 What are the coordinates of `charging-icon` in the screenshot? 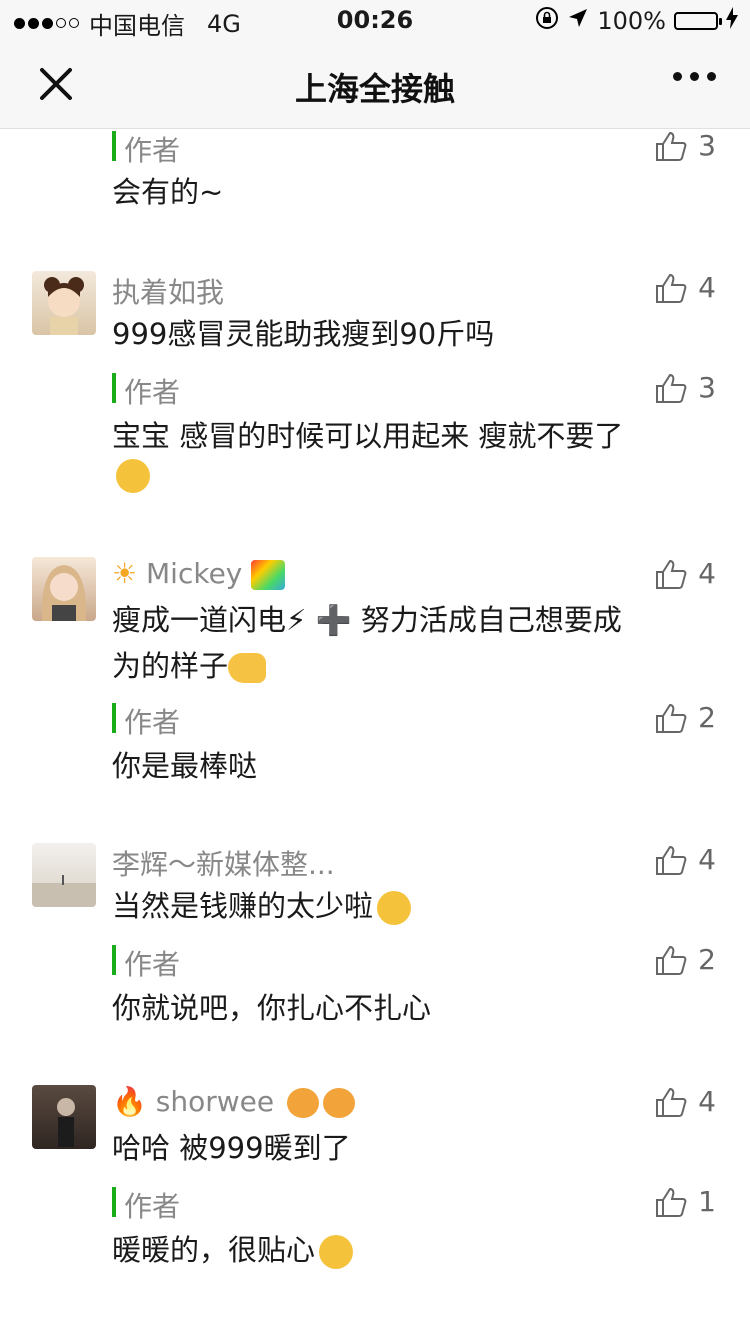 It's located at (732, 21).